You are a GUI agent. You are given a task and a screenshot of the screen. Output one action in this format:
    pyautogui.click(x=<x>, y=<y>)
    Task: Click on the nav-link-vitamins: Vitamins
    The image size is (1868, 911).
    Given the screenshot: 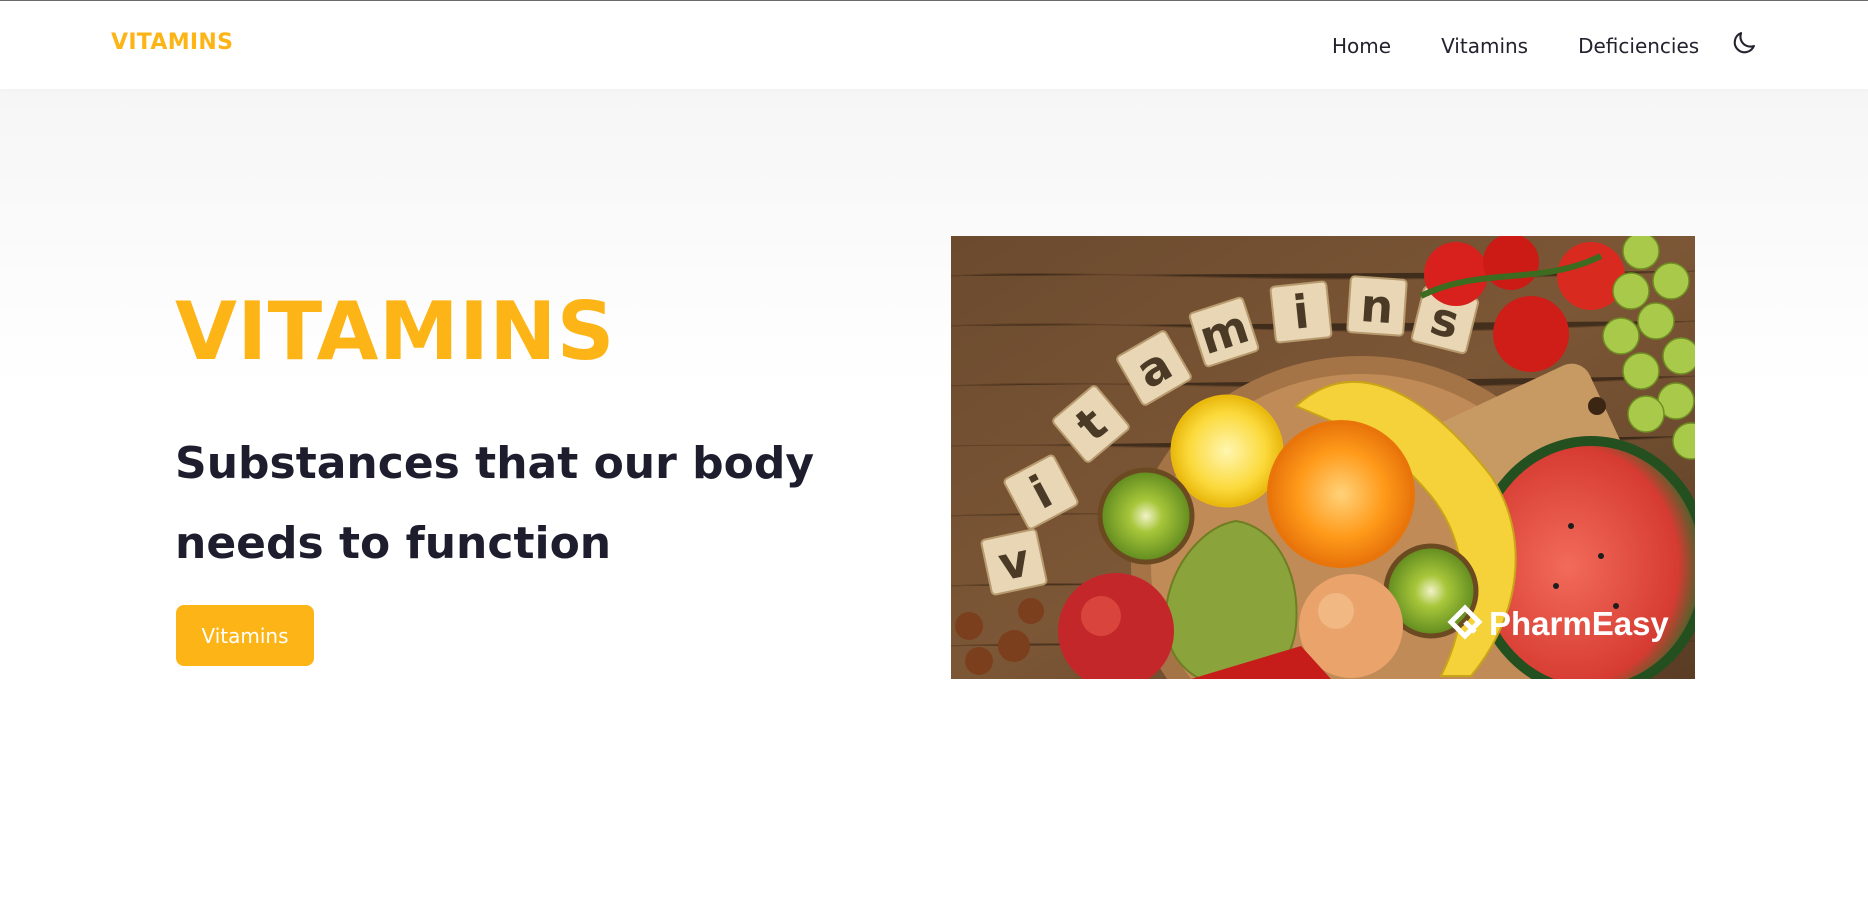 What is the action you would take?
    pyautogui.click(x=1484, y=46)
    